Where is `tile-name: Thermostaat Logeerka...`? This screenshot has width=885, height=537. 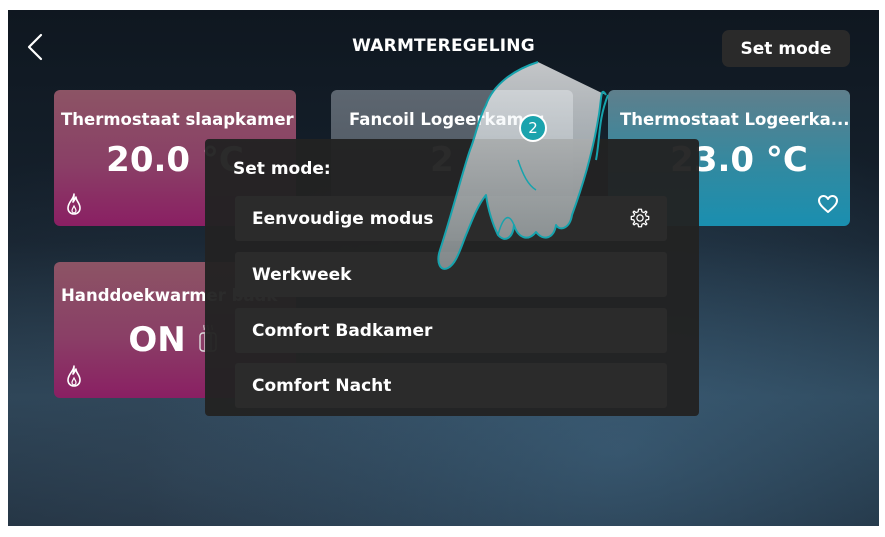 tile-name: Thermostaat Logeerka... is located at coordinates (735, 119).